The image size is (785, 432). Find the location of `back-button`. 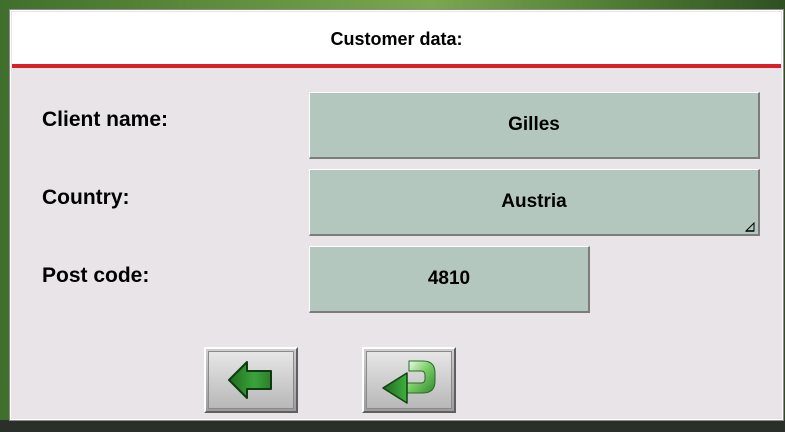

back-button is located at coordinates (251, 380).